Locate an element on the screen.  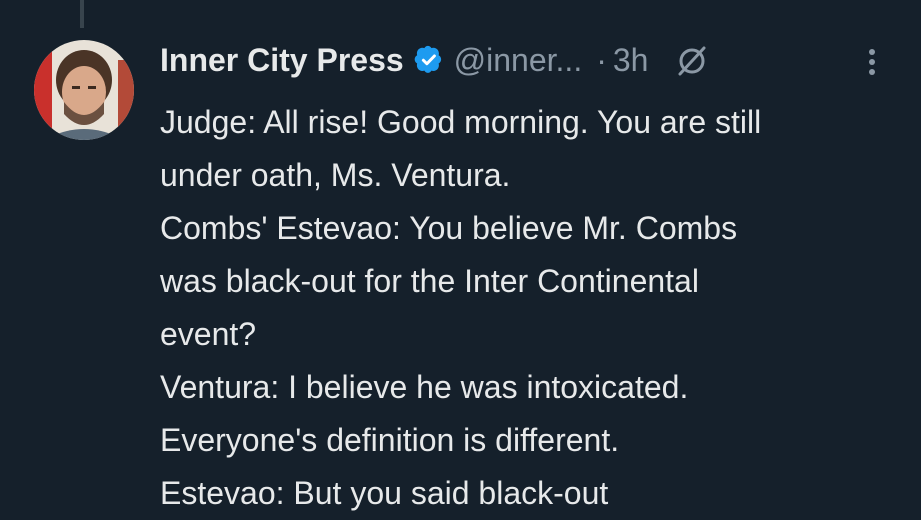
tweet-header: Inner City Press @inner... · 3h is located at coordinates (530, 60).